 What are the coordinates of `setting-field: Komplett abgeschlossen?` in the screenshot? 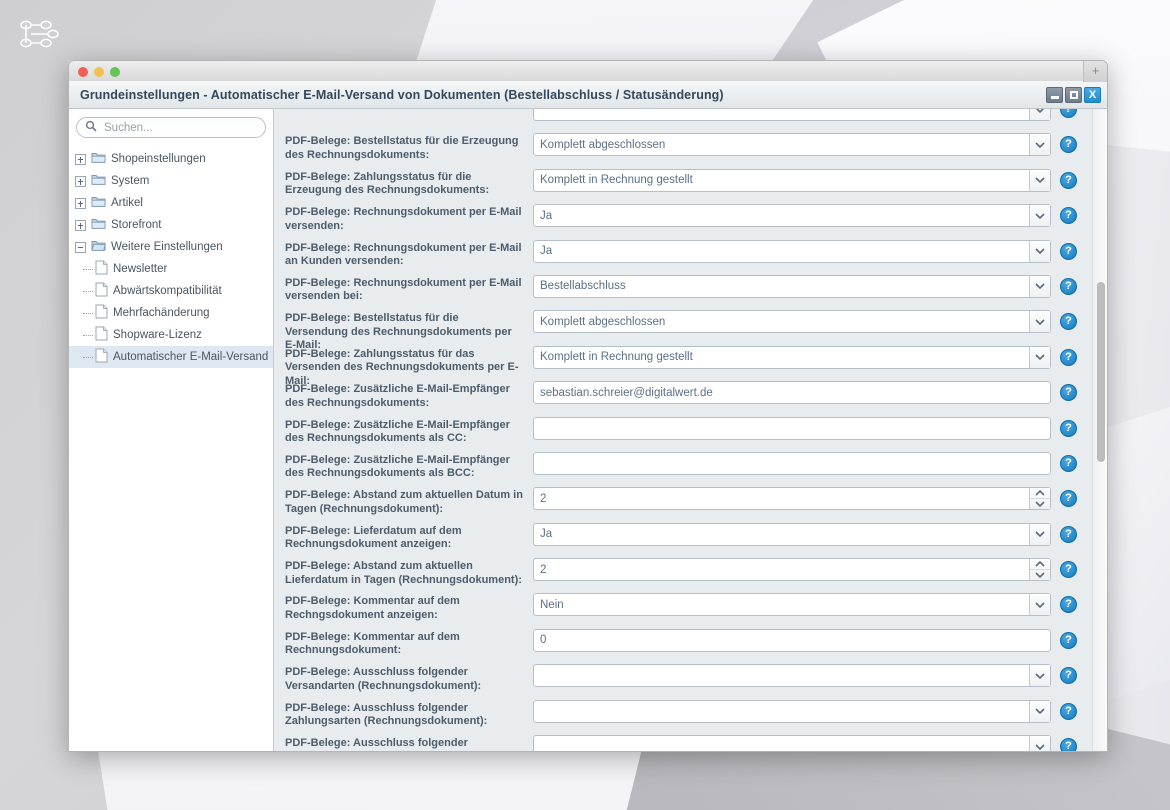 It's located at (805, 145).